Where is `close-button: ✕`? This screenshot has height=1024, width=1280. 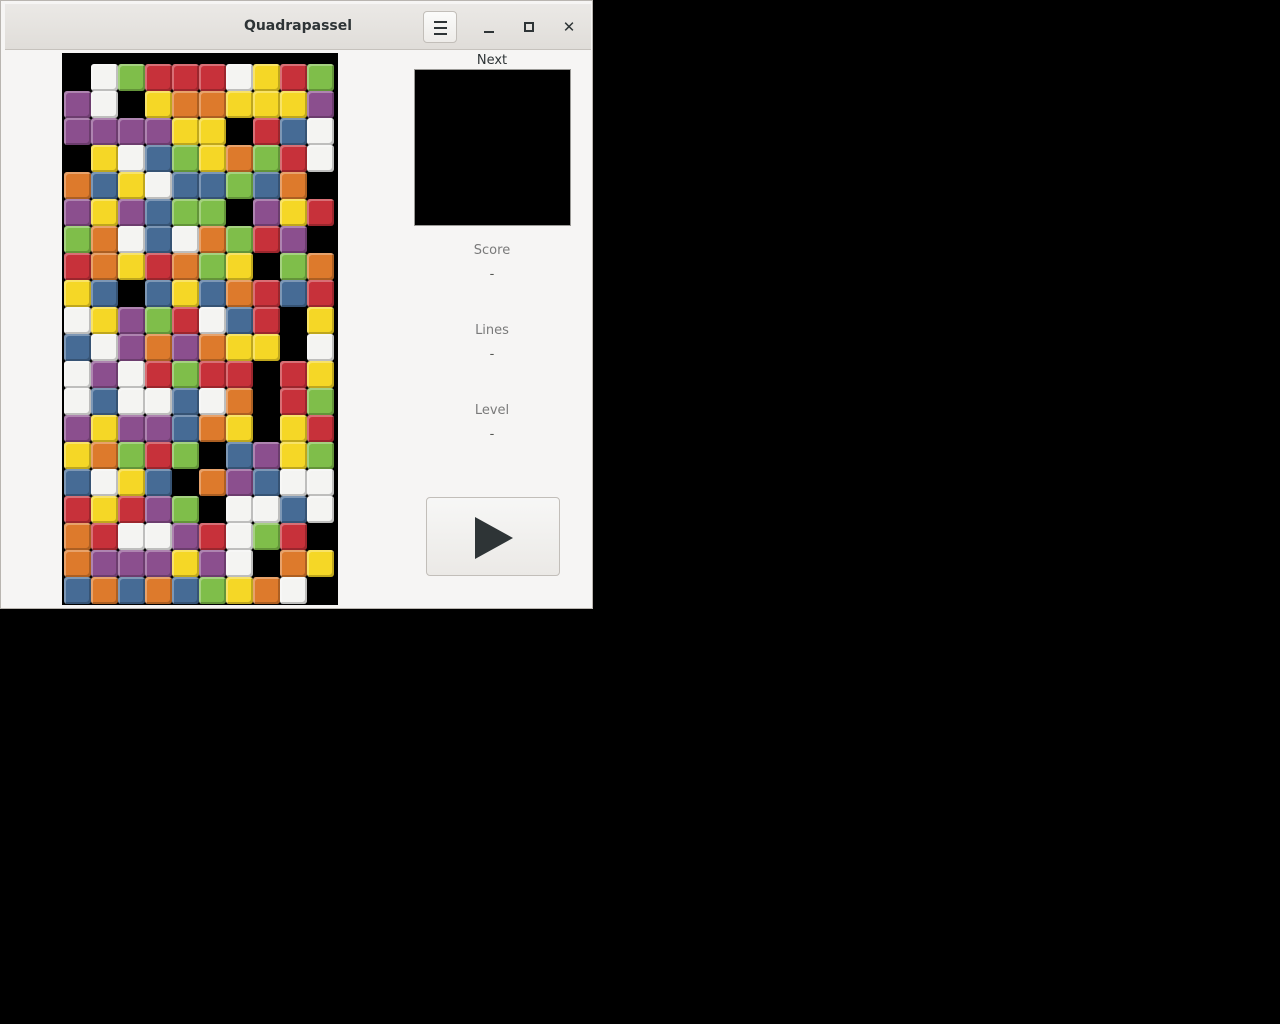
close-button: ✕ is located at coordinates (569, 27).